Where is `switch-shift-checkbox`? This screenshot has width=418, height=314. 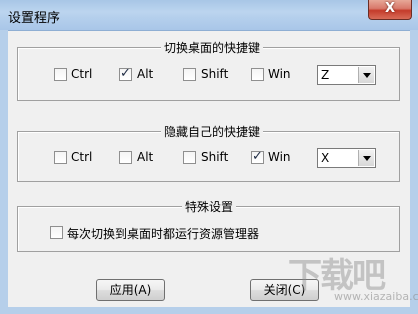
switch-shift-checkbox is located at coordinates (189, 74).